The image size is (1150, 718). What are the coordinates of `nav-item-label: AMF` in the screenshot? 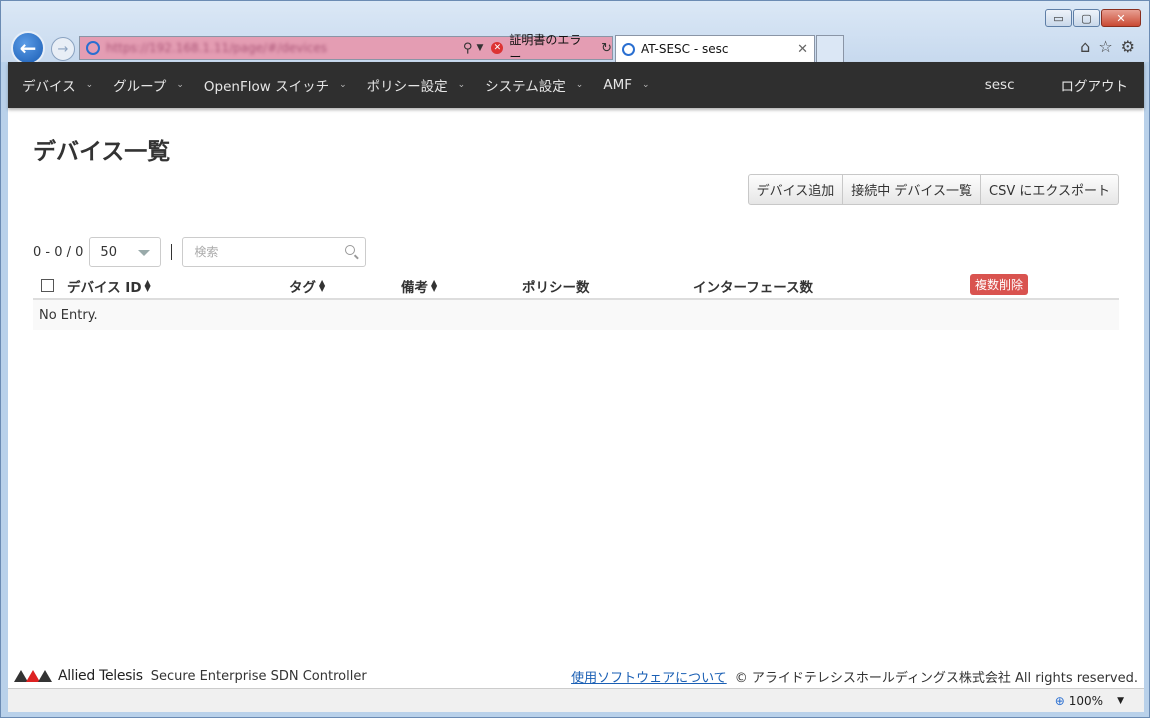 It's located at (617, 85).